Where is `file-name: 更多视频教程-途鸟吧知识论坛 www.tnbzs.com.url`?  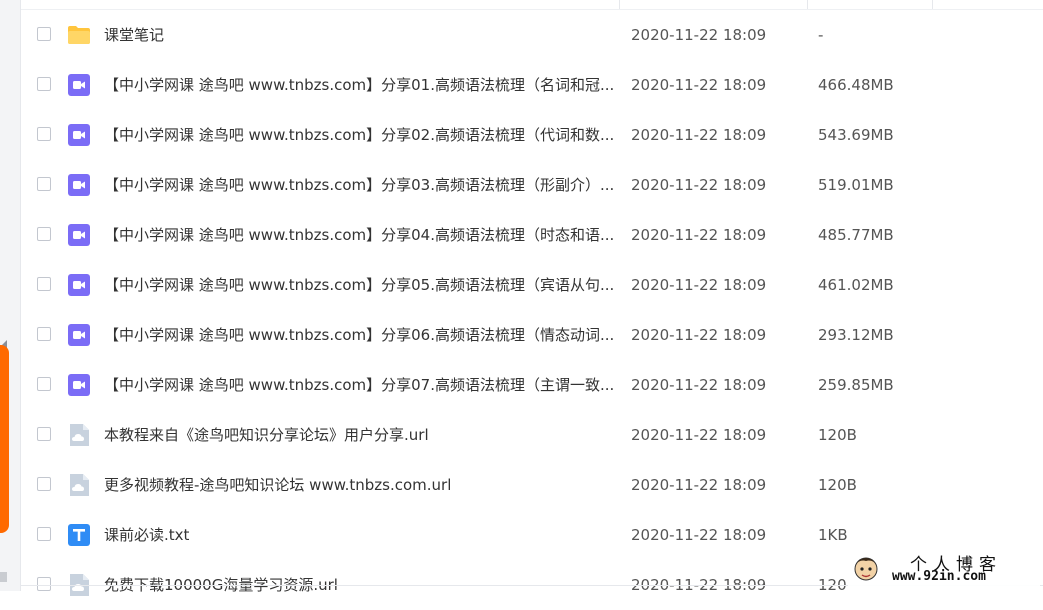
file-name: 更多视频教程-途鸟吧知识论坛 www.tnbzs.com.url is located at coordinates (364, 485).